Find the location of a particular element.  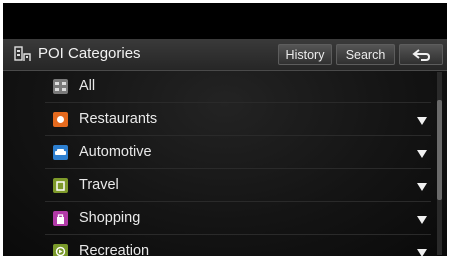

shopping-icon is located at coordinates (60, 218).